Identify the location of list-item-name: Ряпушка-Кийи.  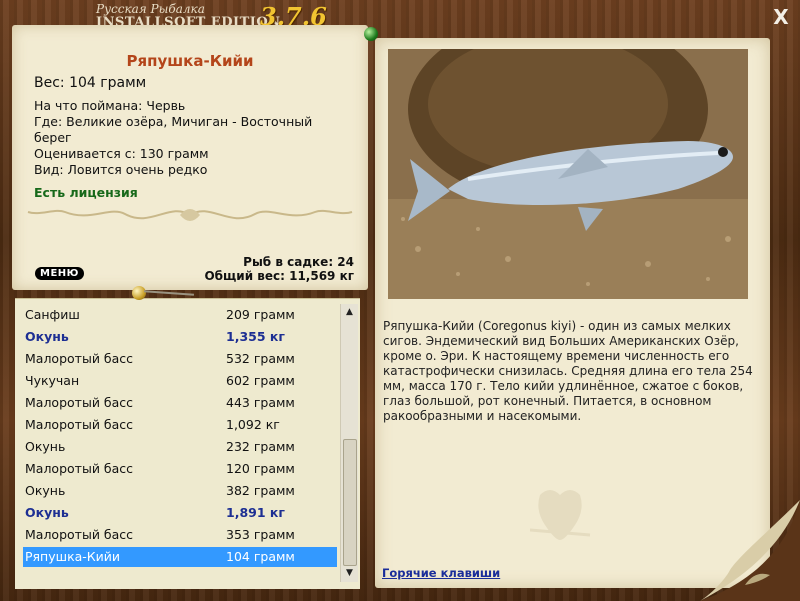
(73, 556).